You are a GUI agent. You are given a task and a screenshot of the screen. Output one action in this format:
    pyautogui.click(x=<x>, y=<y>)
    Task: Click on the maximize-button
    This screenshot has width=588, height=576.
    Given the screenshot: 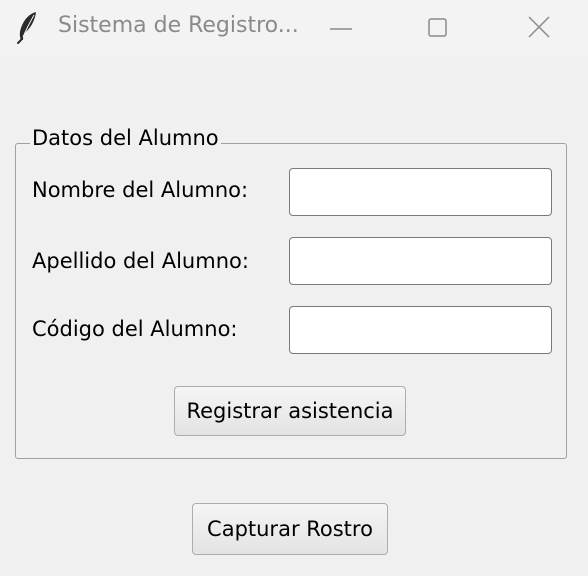 What is the action you would take?
    pyautogui.click(x=435, y=28)
    